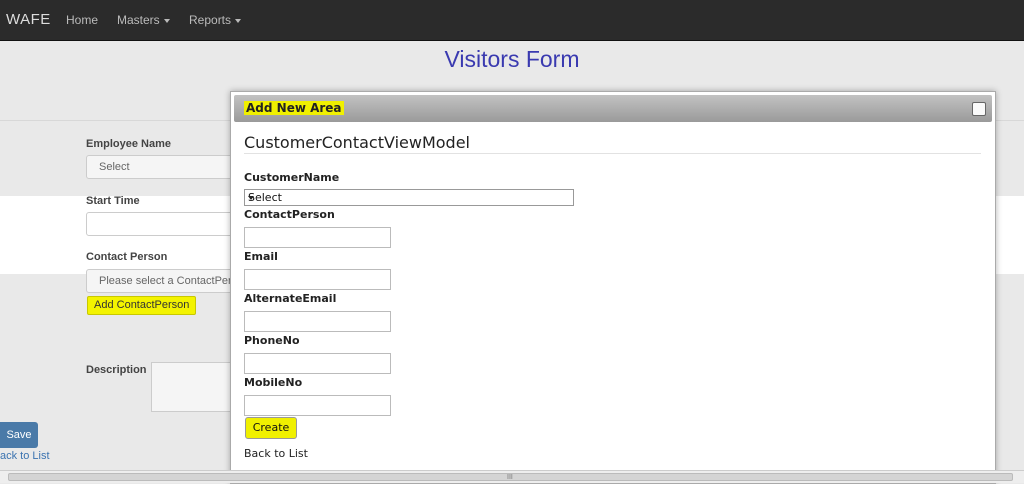 This screenshot has width=1024, height=484. What do you see at coordinates (273, 382) in the screenshot?
I see `mobile-label: MobileNo` at bounding box center [273, 382].